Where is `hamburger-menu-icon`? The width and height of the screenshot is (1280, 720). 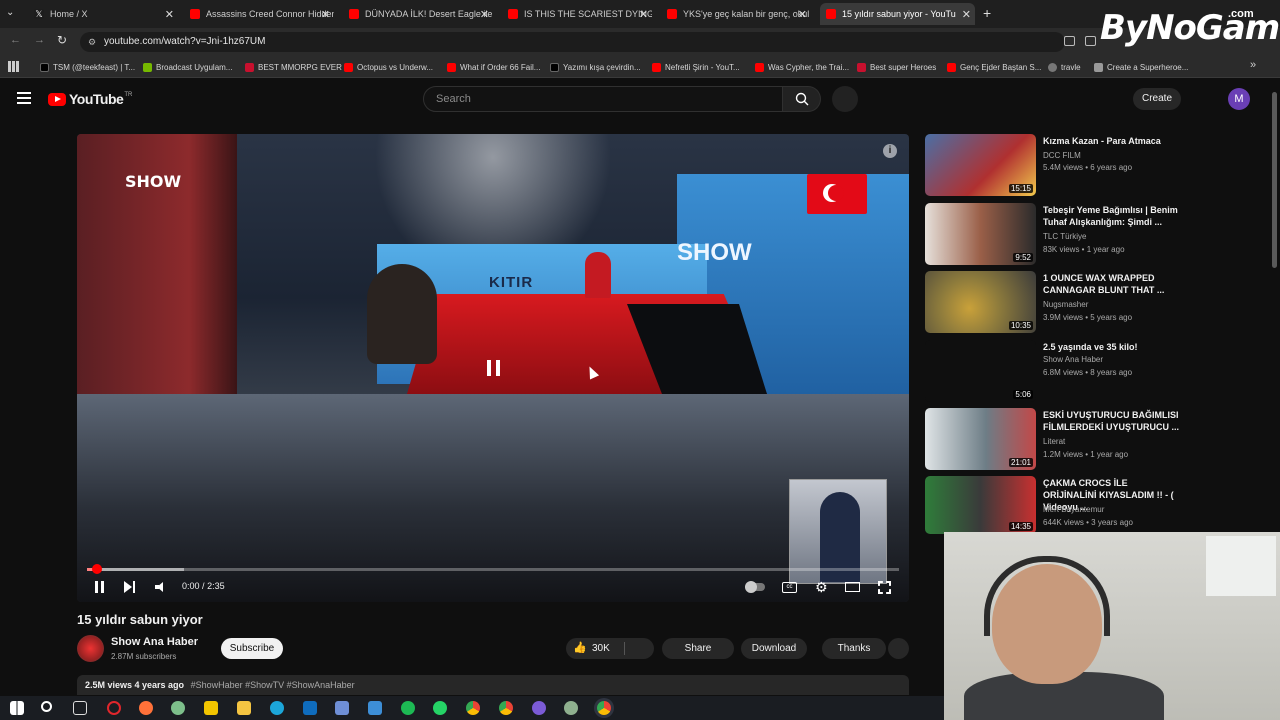
hamburger-menu-icon is located at coordinates (24, 98).